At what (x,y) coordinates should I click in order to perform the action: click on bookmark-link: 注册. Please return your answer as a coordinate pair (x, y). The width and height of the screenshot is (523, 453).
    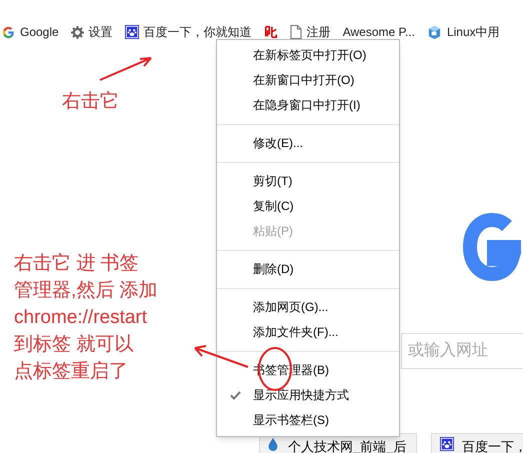
    Looking at the image, I should click on (318, 32).